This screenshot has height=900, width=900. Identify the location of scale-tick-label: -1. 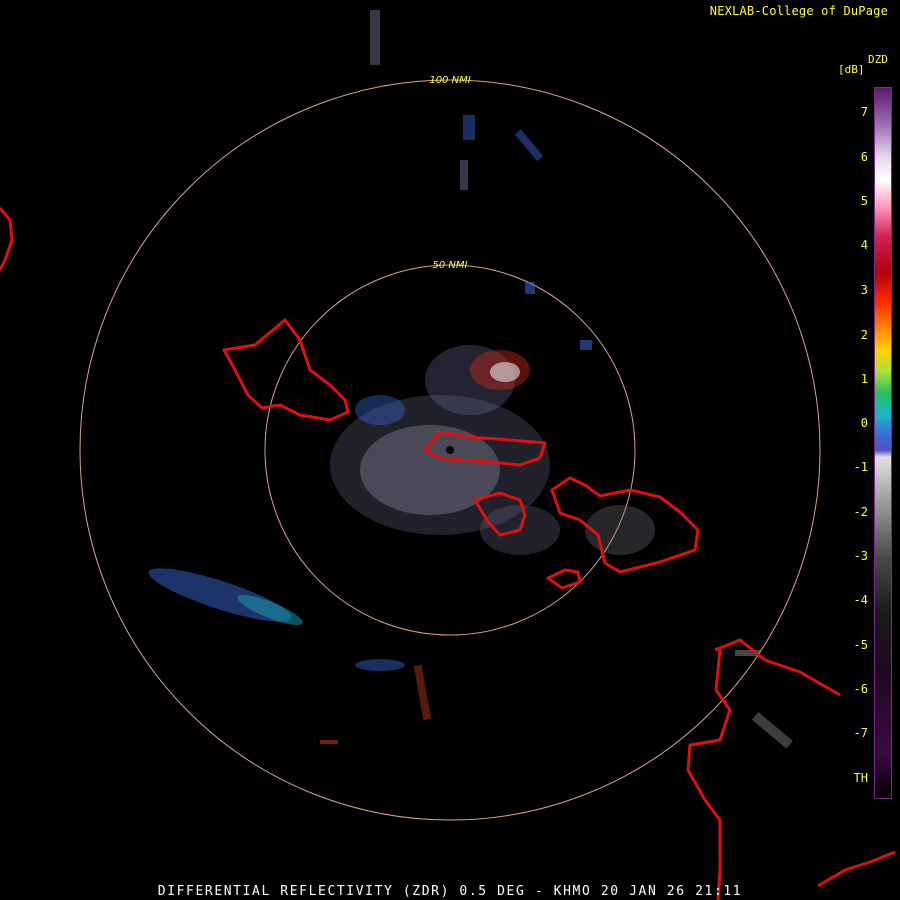
(860, 467).